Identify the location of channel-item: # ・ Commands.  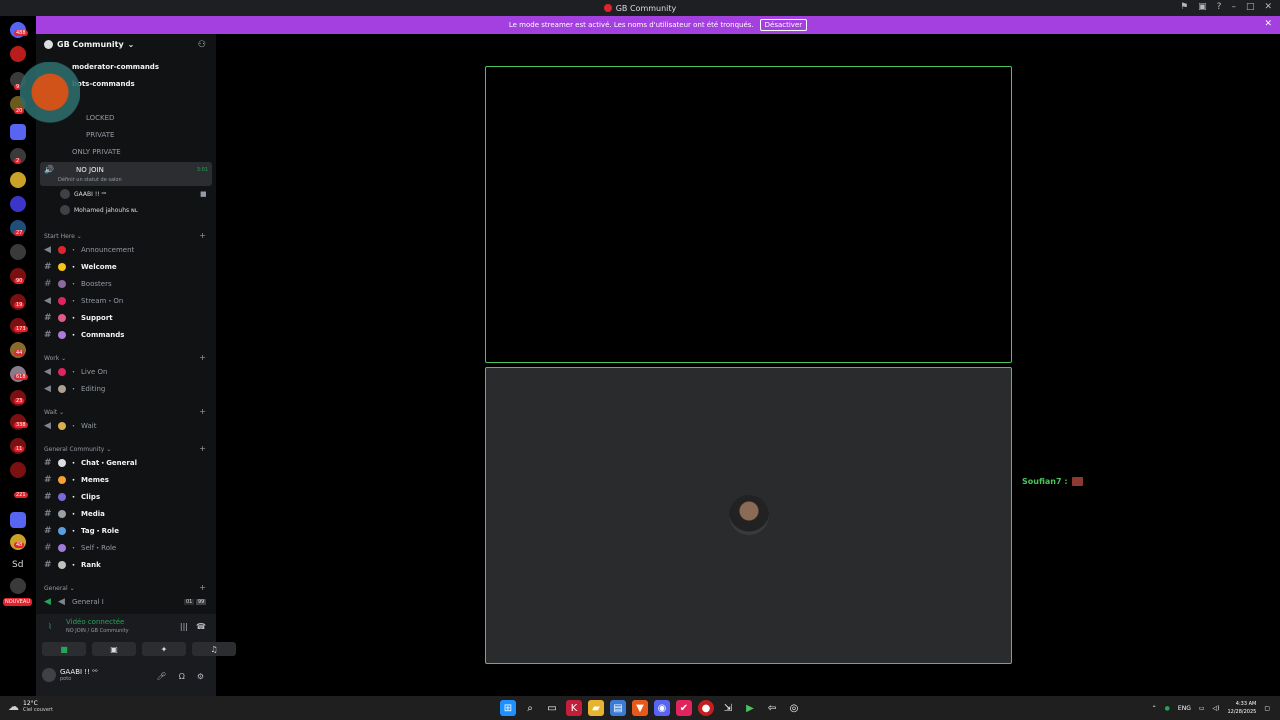
(84, 335).